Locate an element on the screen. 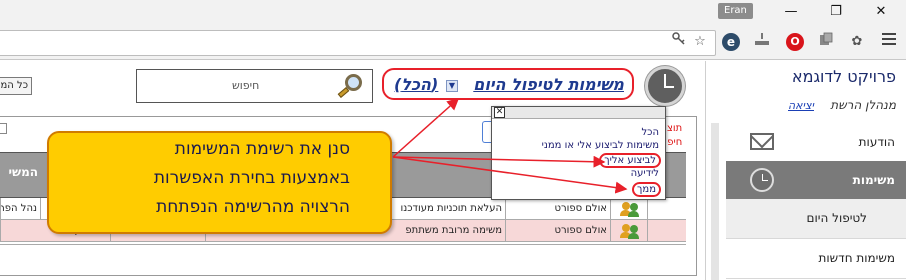 This screenshot has height=280, width=906. panel-red-labels: תוצ חיפ is located at coordinates (674, 136).